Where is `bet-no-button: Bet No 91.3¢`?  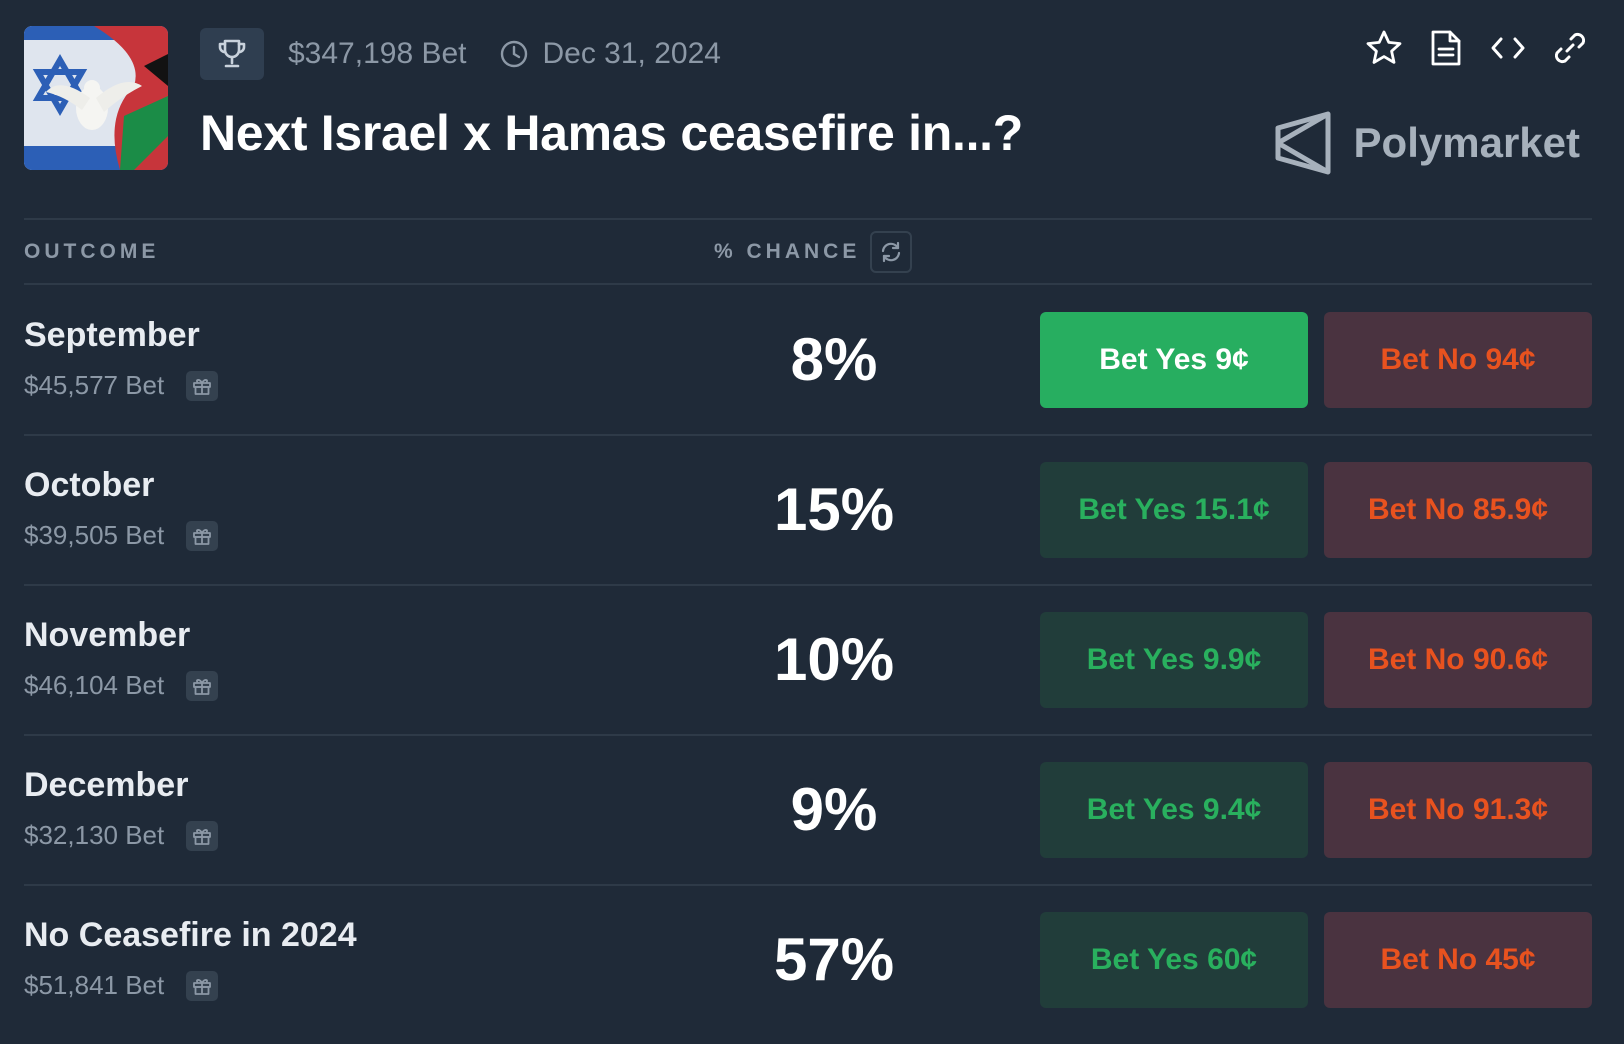
bet-no-button: Bet No 91.3¢ is located at coordinates (1458, 810).